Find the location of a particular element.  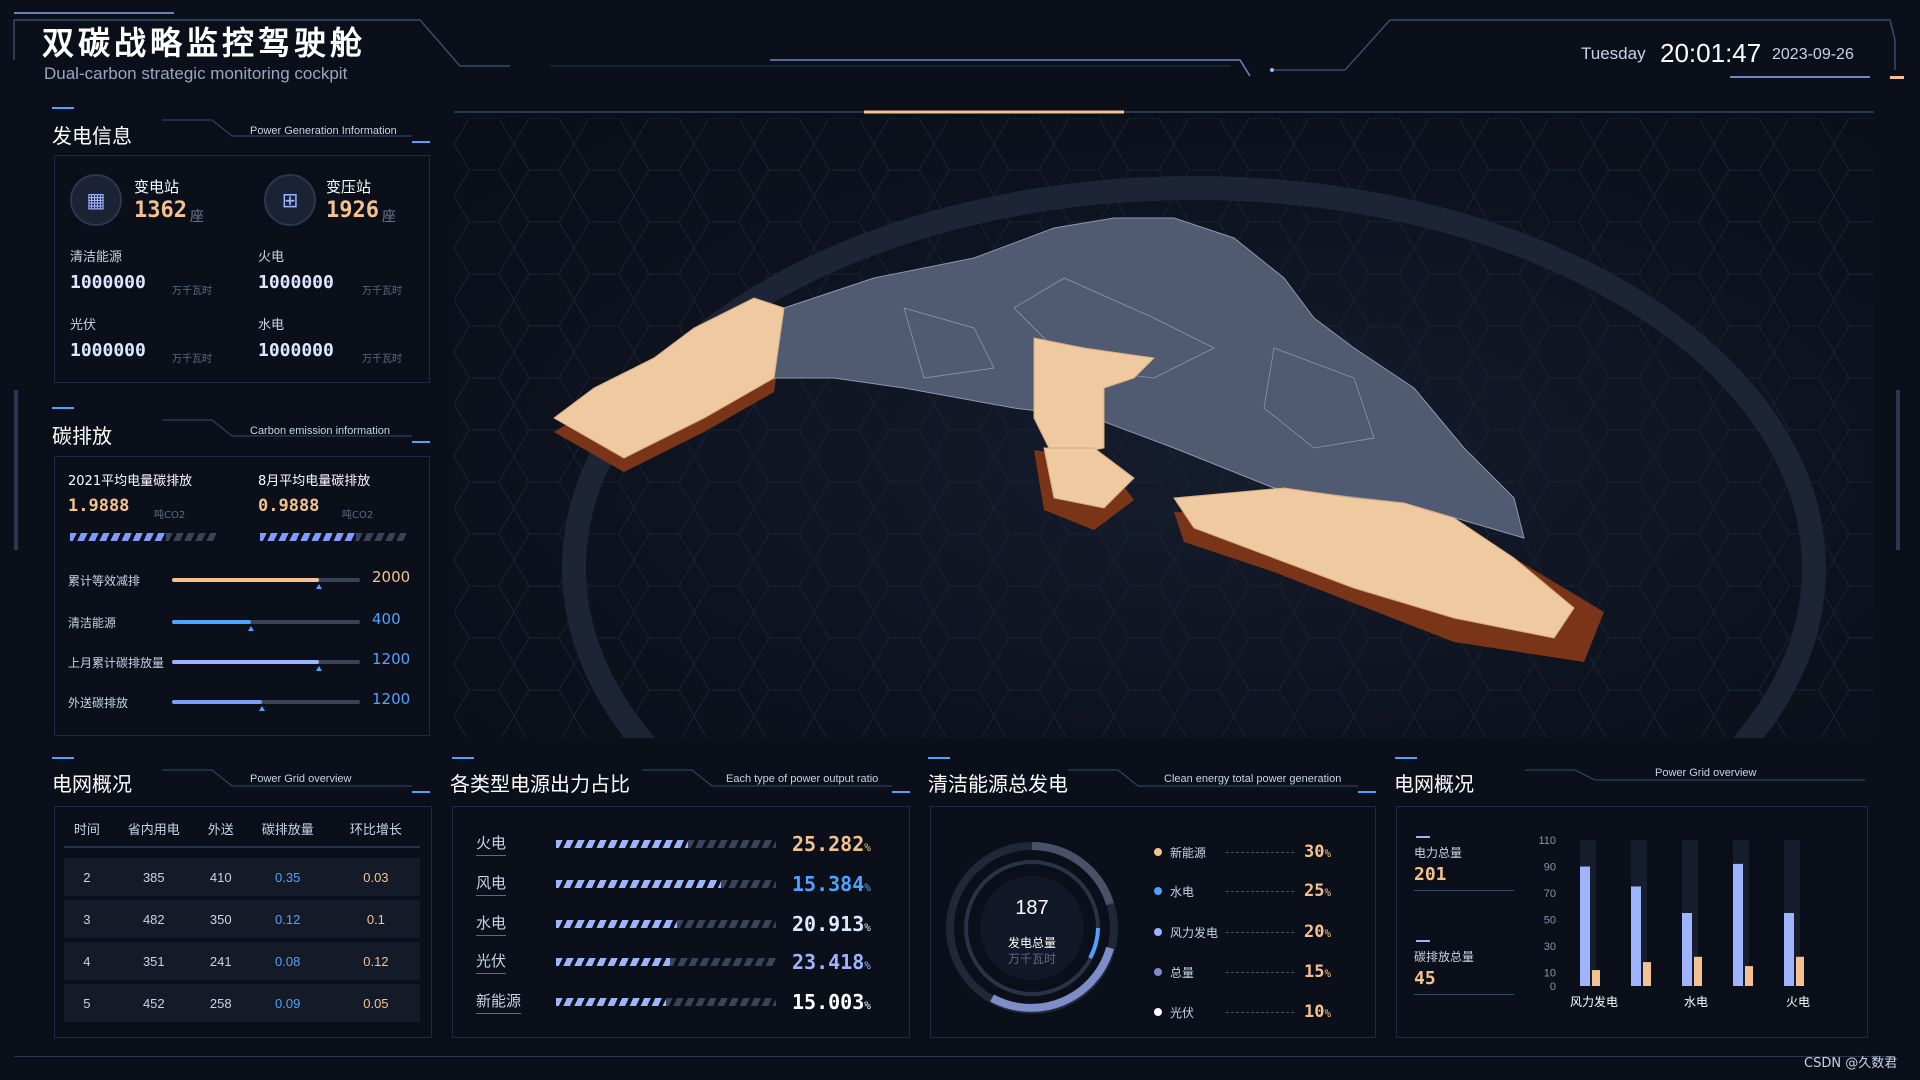

legend-value: 20% is located at coordinates (1317, 932).